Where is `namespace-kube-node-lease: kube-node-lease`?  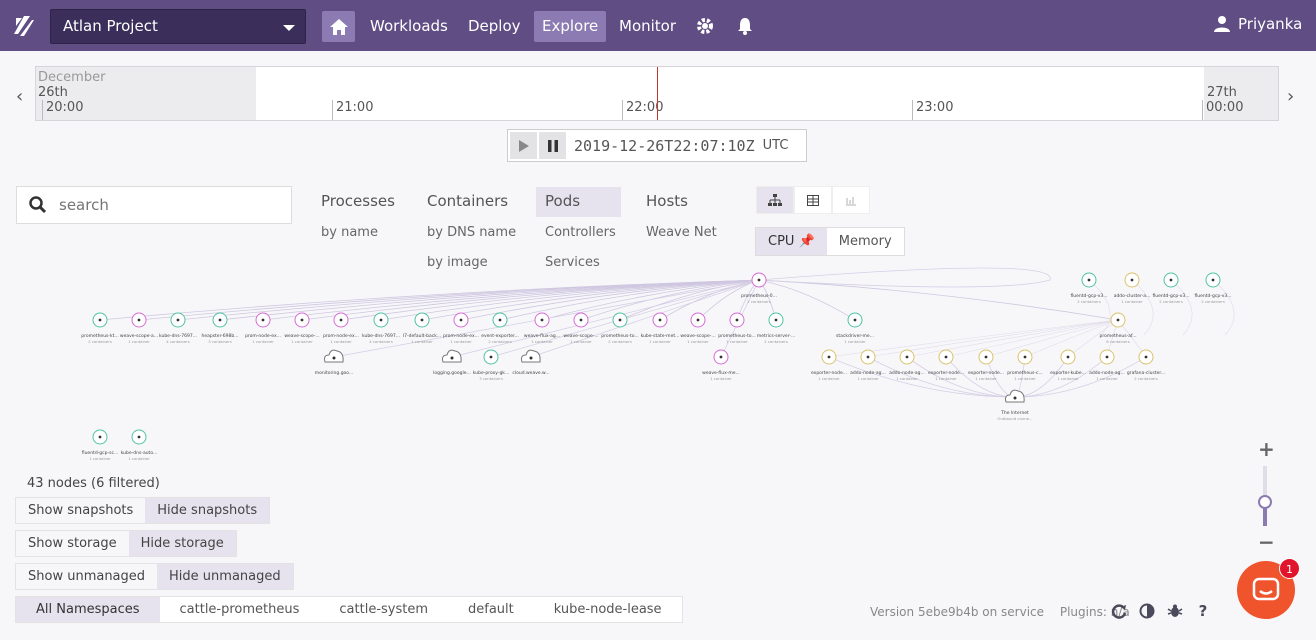
namespace-kube-node-lease: kube-node-lease is located at coordinates (608, 609).